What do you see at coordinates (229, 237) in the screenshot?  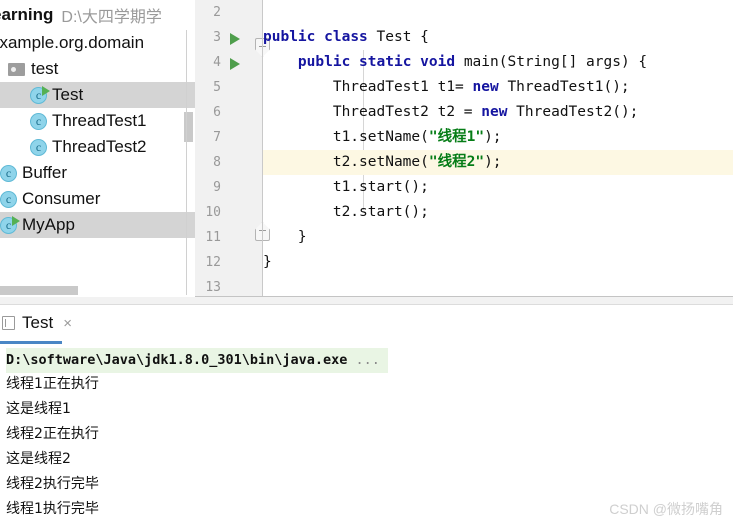 I see `gutter-row: 11` at bounding box center [229, 237].